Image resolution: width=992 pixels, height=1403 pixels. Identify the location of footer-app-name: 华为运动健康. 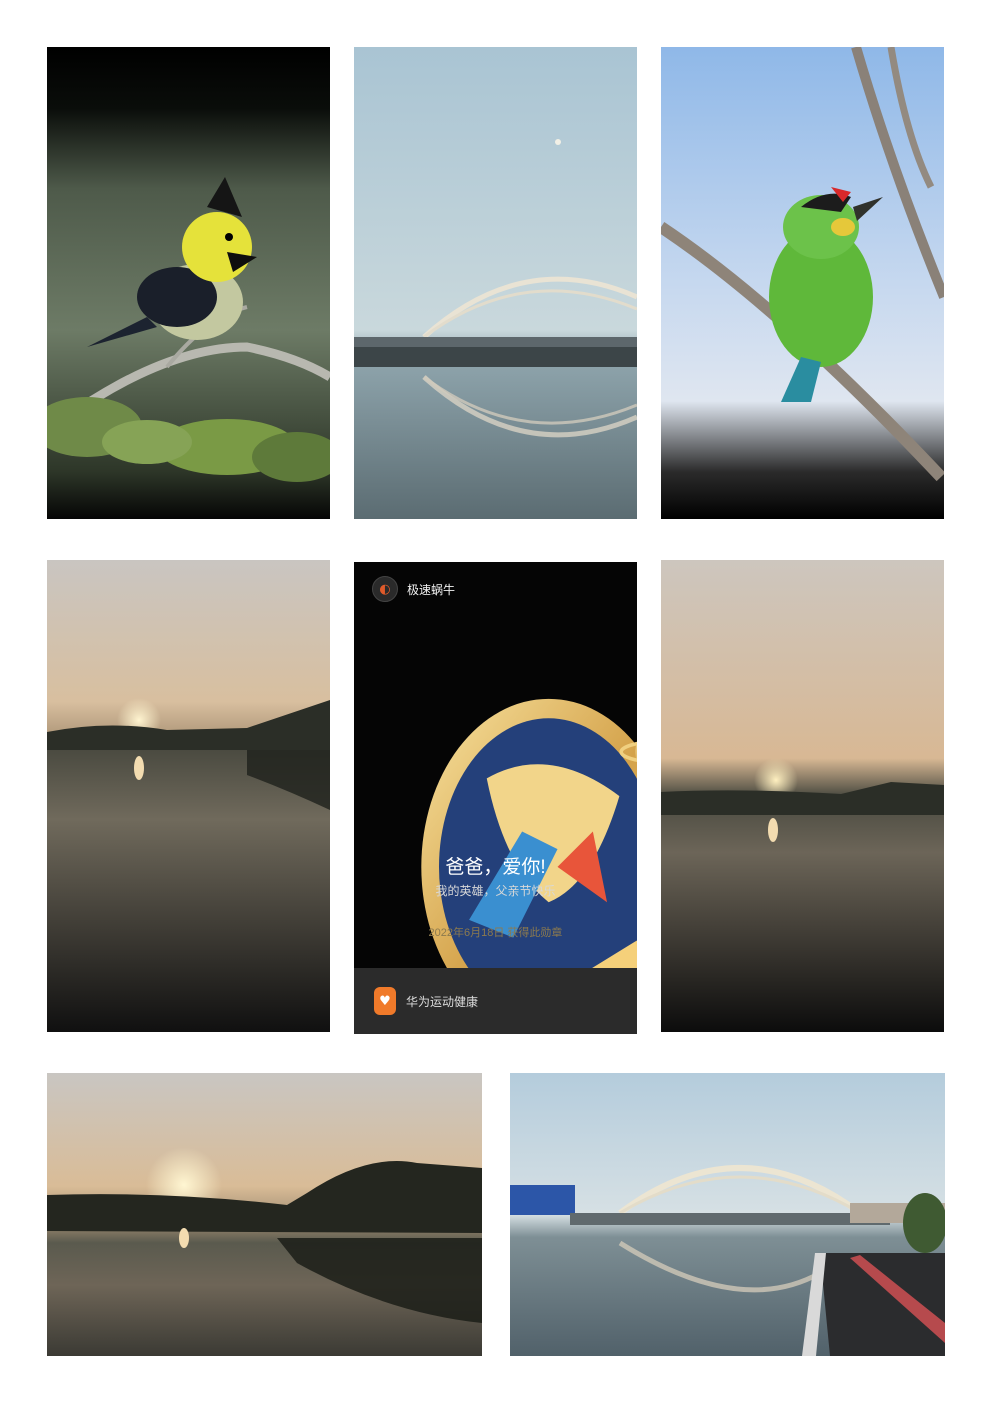
(442, 1001).